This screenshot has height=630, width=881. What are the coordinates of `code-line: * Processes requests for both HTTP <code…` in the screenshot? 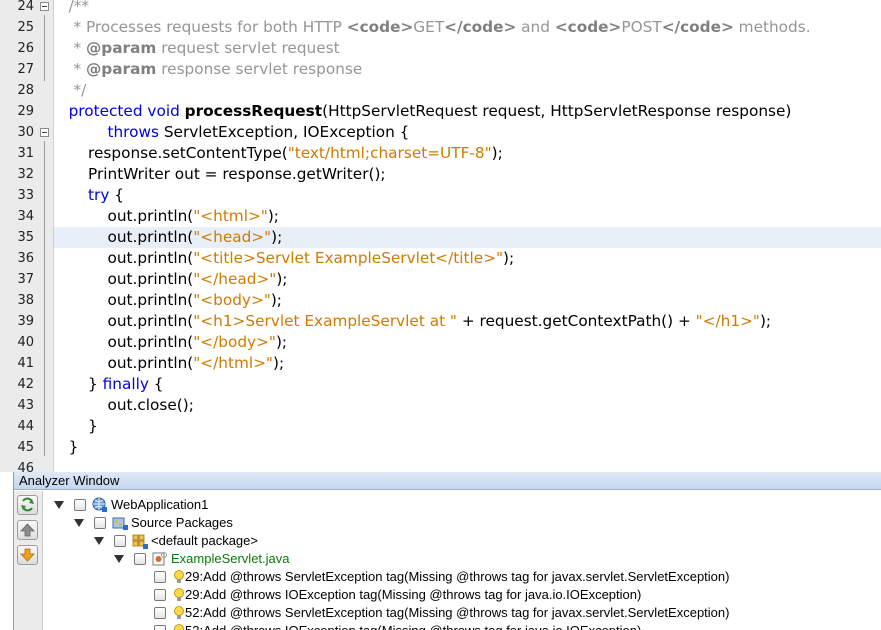 It's located at (467, 27).